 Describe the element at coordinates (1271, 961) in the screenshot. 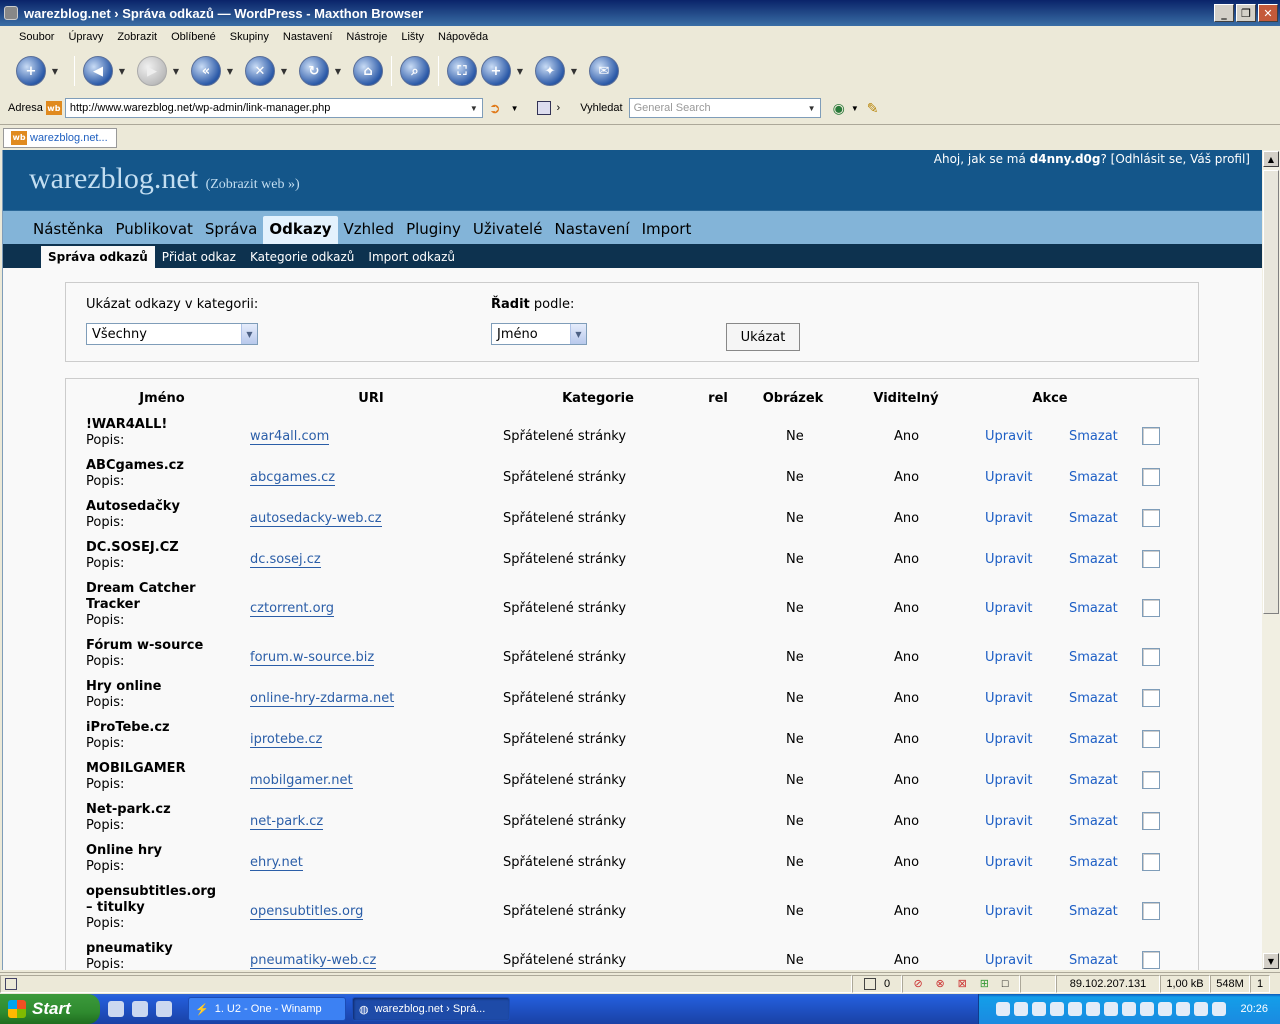

I see `scroll-down-icon: ▼` at that location.